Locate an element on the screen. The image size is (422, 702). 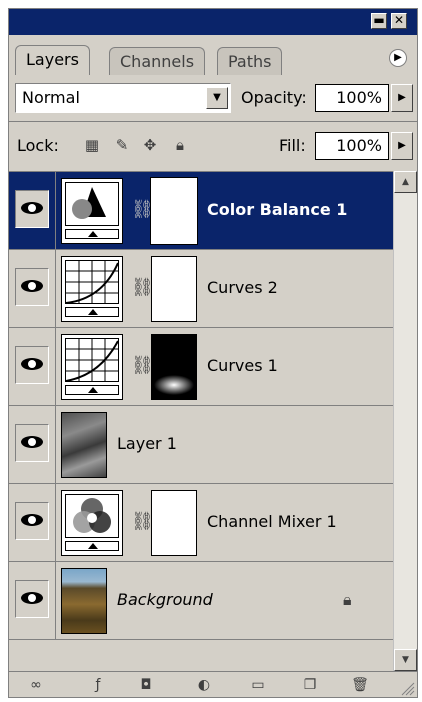
delete-layer-icon: 🗑︎ is located at coordinates (360, 685).